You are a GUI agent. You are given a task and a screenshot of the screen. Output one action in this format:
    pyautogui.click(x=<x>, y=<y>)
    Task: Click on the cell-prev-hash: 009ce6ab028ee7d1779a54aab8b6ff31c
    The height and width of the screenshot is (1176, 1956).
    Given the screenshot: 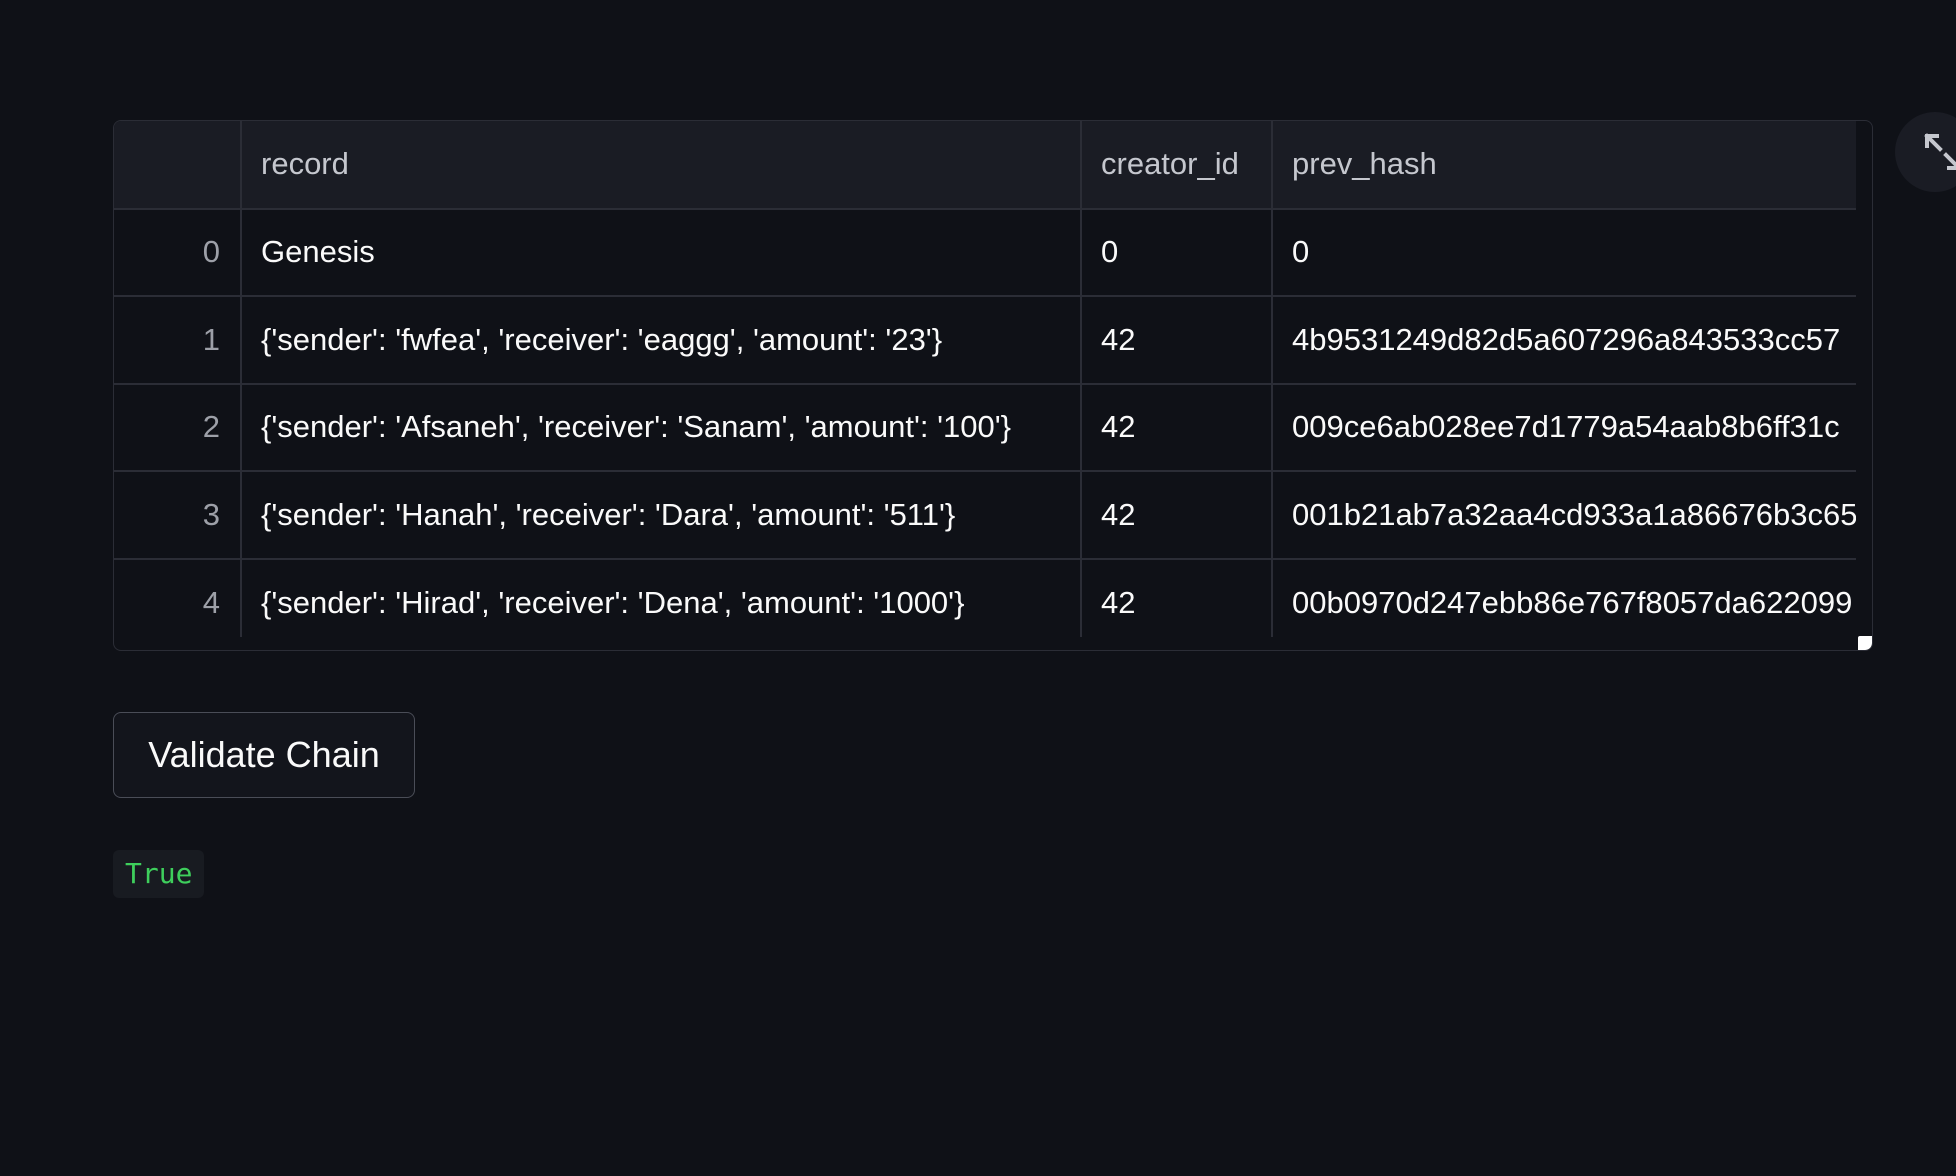 What is the action you would take?
    pyautogui.click(x=1564, y=427)
    